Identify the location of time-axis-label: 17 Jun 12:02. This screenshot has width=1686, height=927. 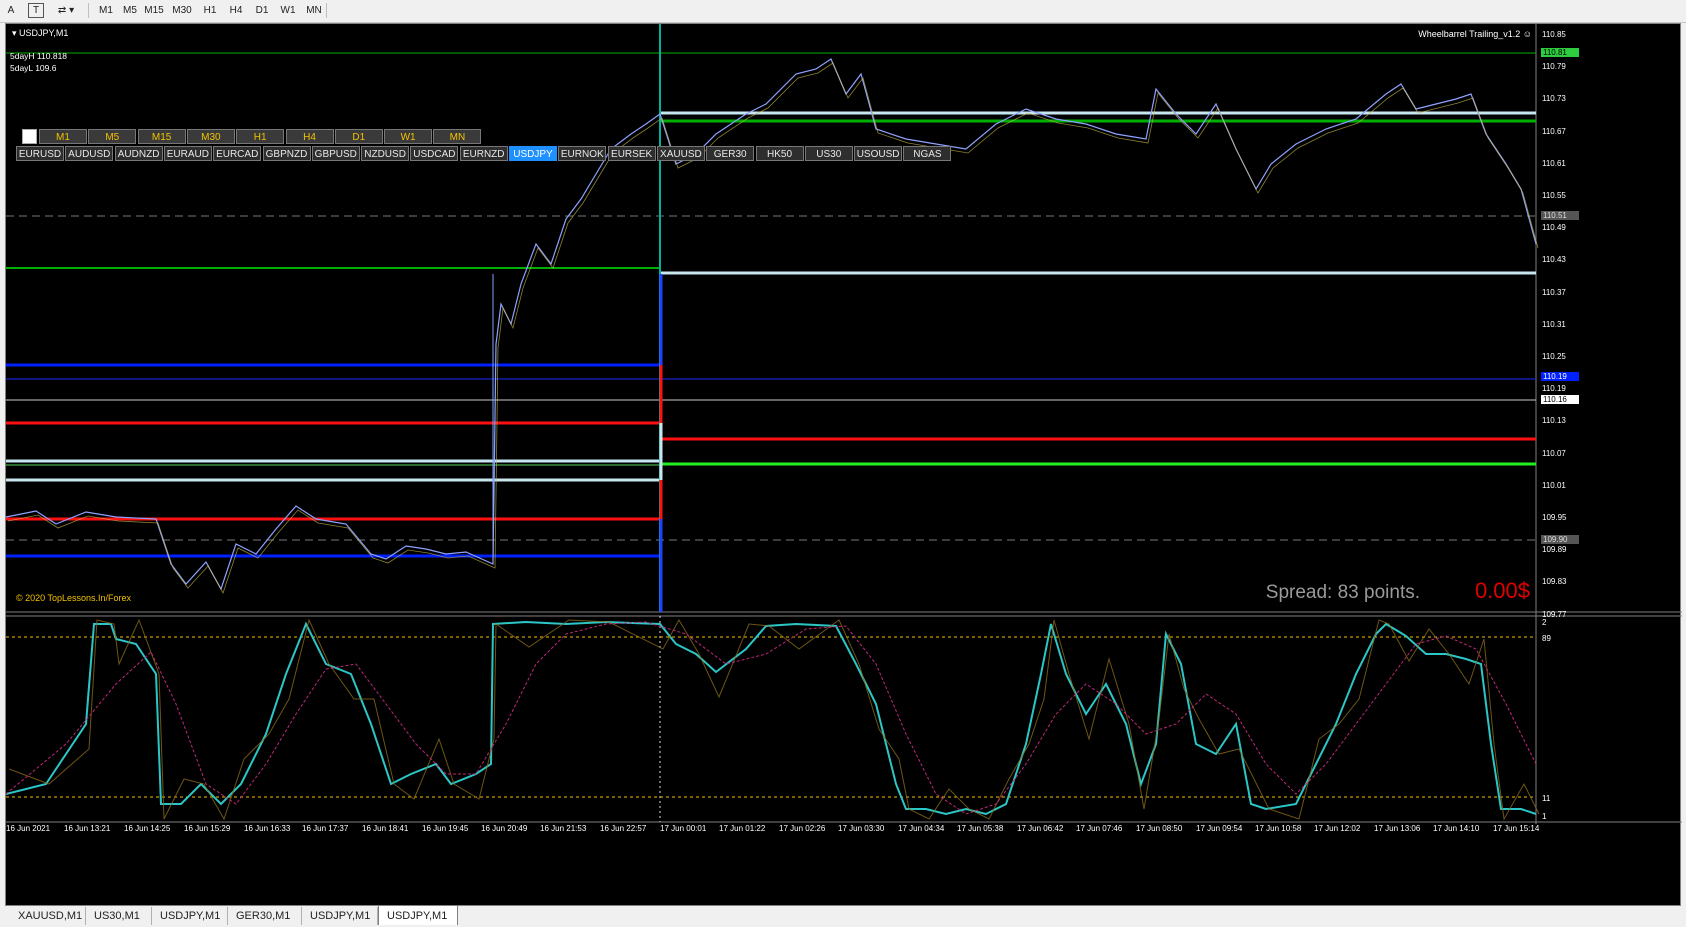
(1337, 828).